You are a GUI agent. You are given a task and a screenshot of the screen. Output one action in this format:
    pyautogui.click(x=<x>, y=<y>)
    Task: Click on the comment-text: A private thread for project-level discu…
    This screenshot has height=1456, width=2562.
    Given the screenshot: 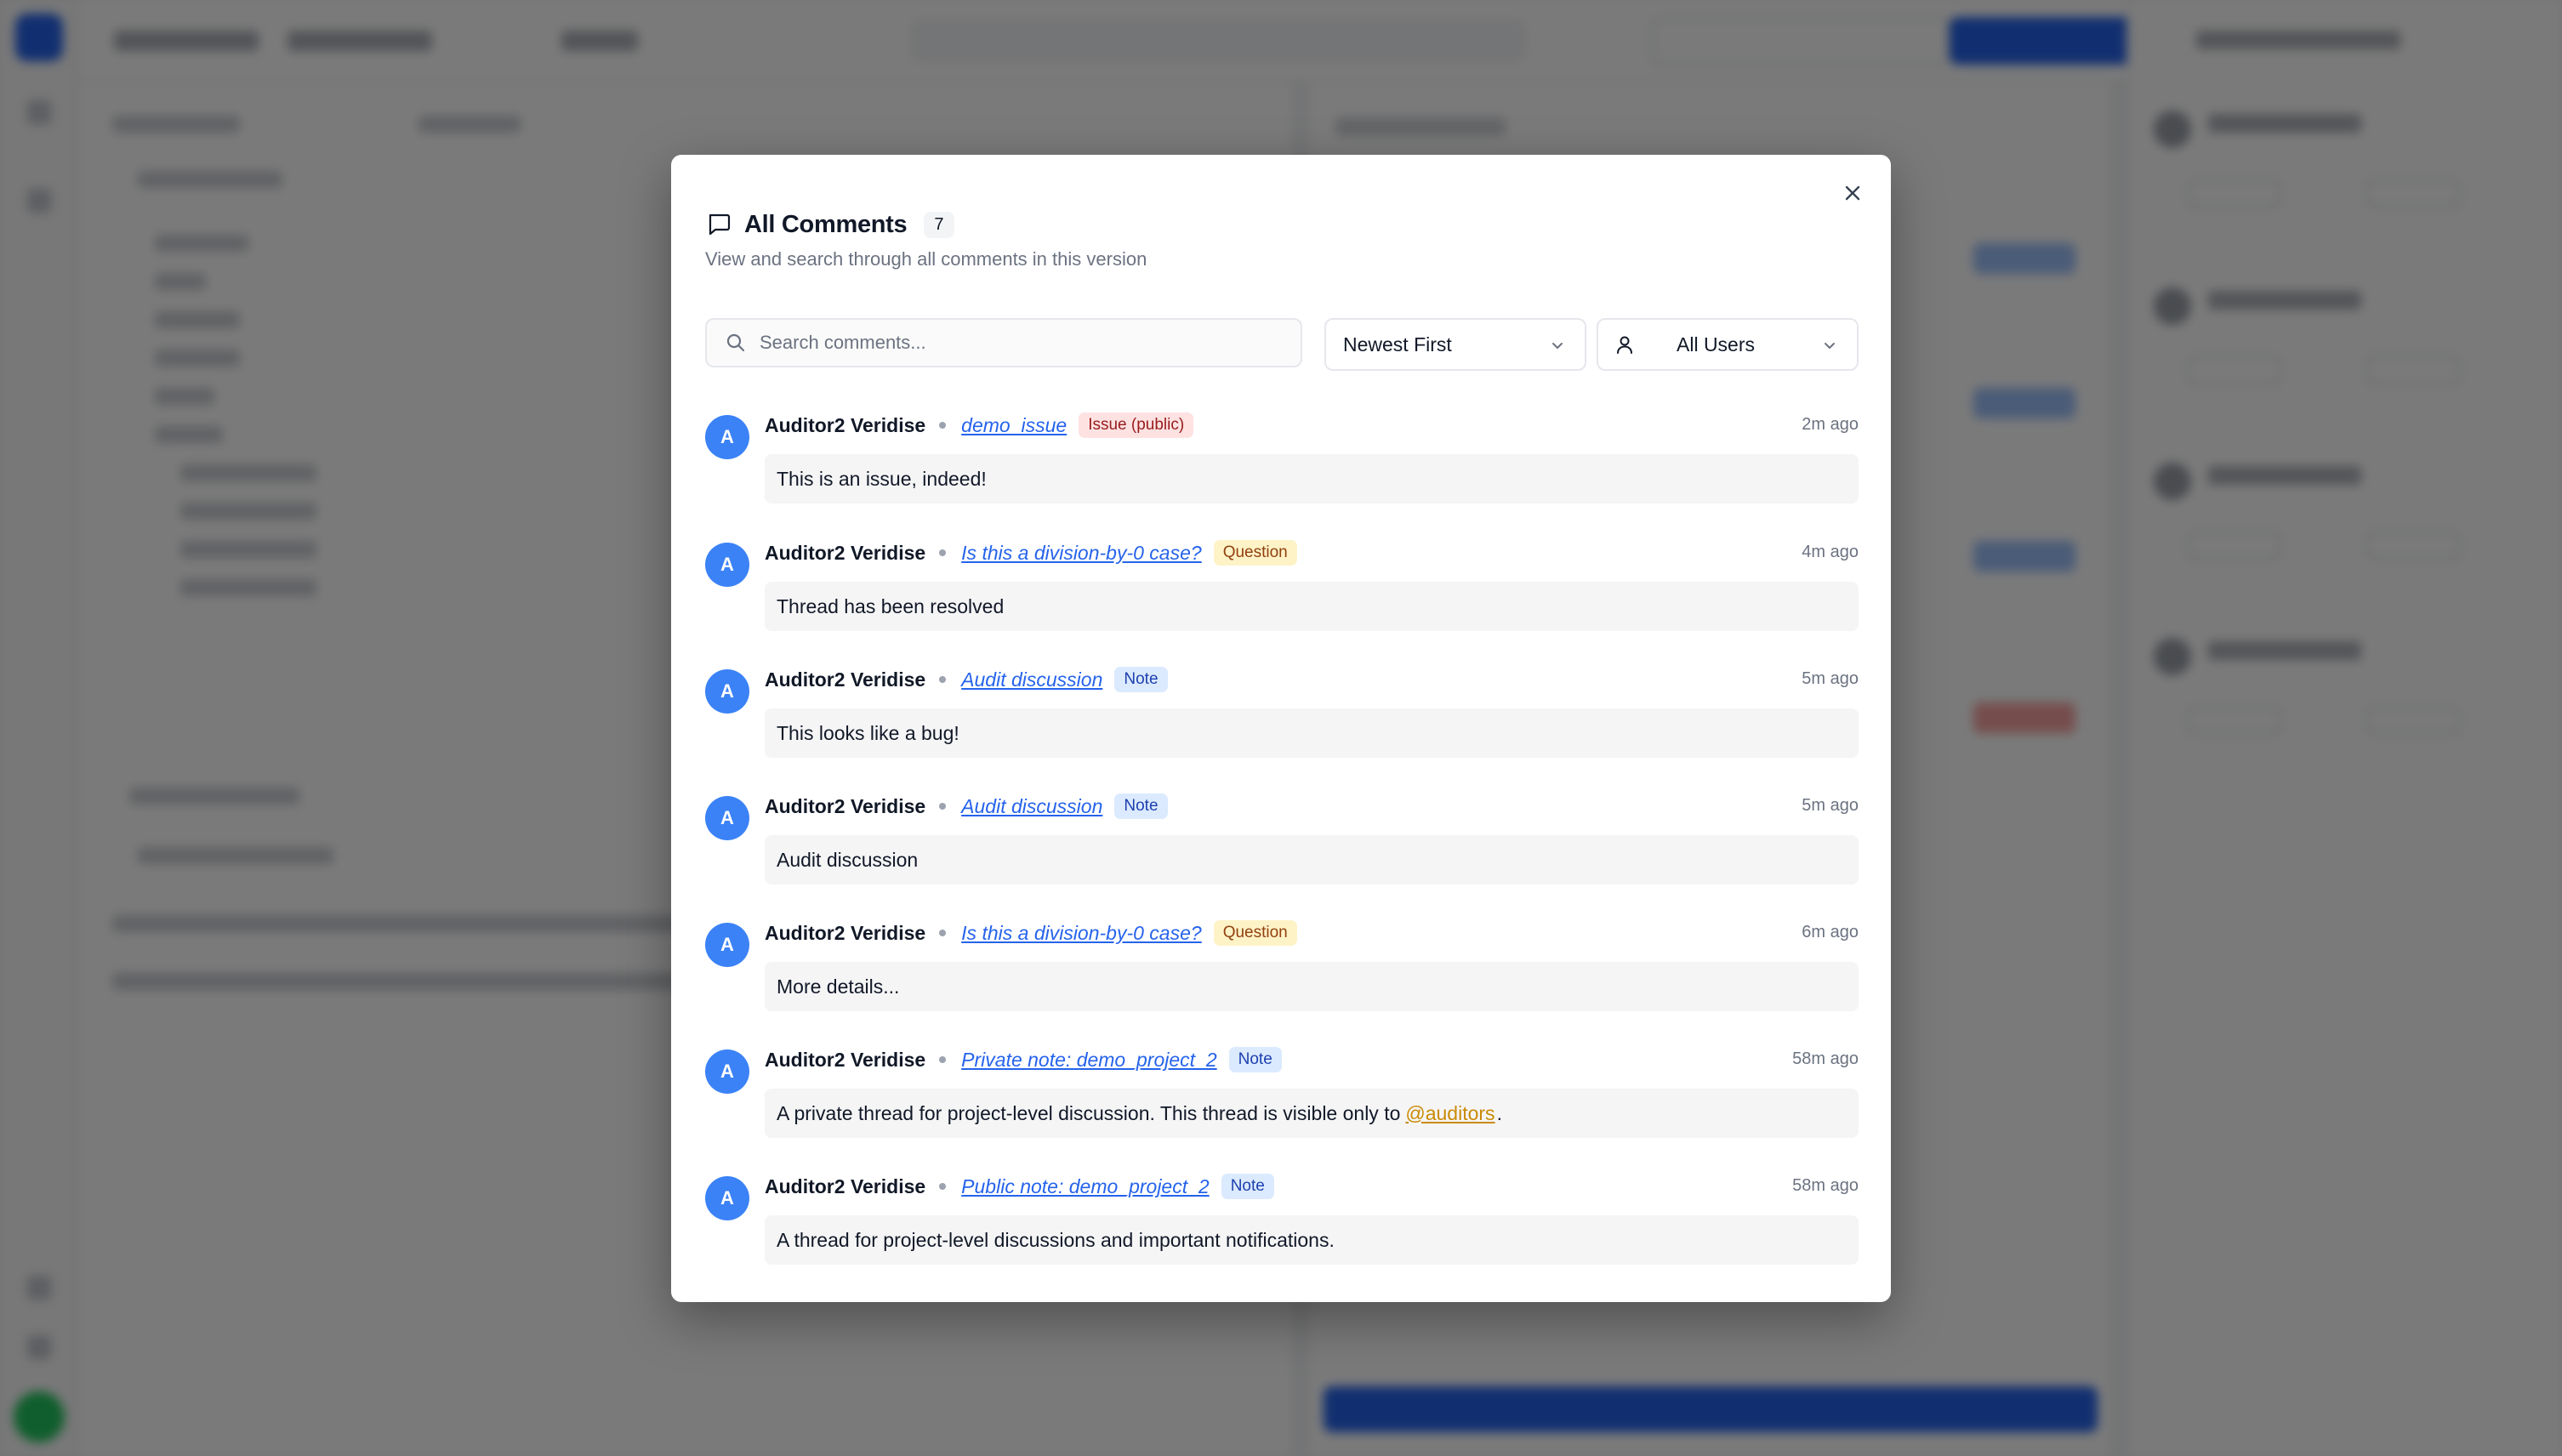 What is the action you would take?
    pyautogui.click(x=1089, y=1112)
    